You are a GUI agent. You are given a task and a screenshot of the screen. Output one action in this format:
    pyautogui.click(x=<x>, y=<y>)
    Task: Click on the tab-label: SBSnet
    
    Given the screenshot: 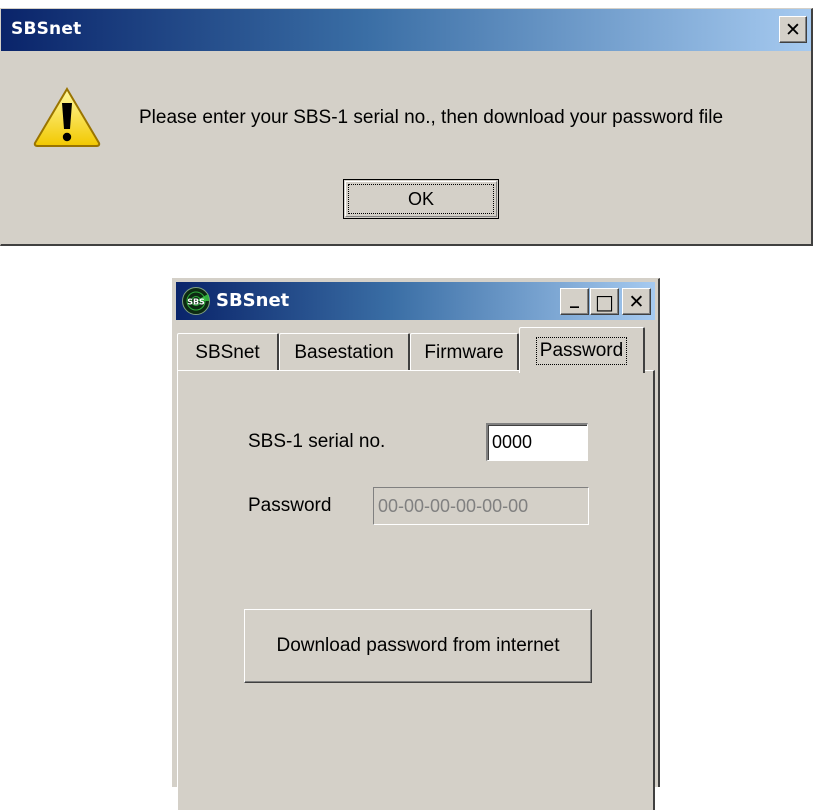 What is the action you would take?
    pyautogui.click(x=227, y=352)
    